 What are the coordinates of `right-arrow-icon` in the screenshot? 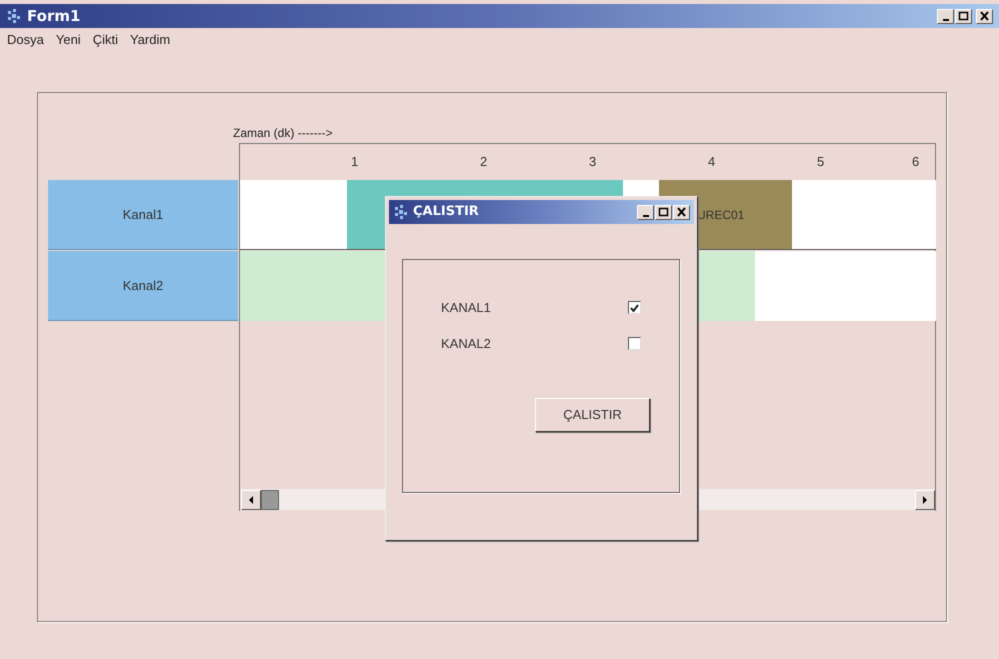 It's located at (925, 500).